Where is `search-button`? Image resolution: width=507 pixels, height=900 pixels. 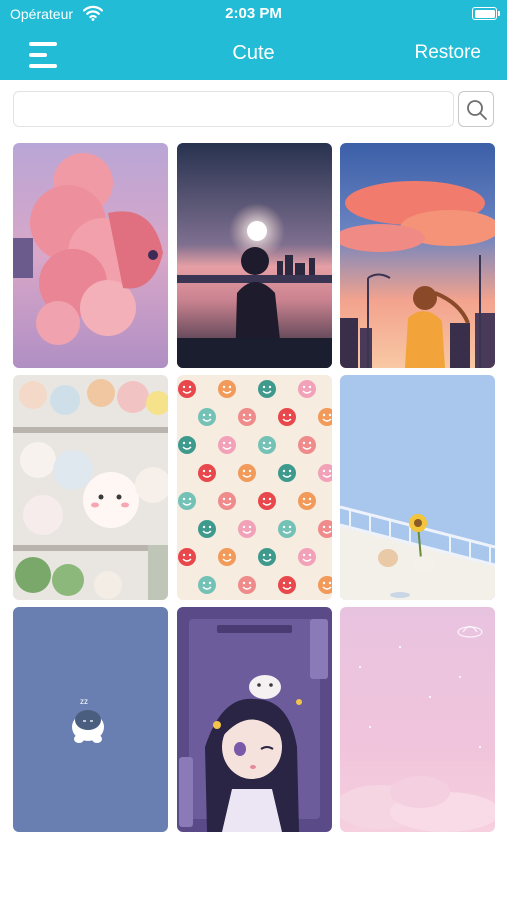 search-button is located at coordinates (476, 109).